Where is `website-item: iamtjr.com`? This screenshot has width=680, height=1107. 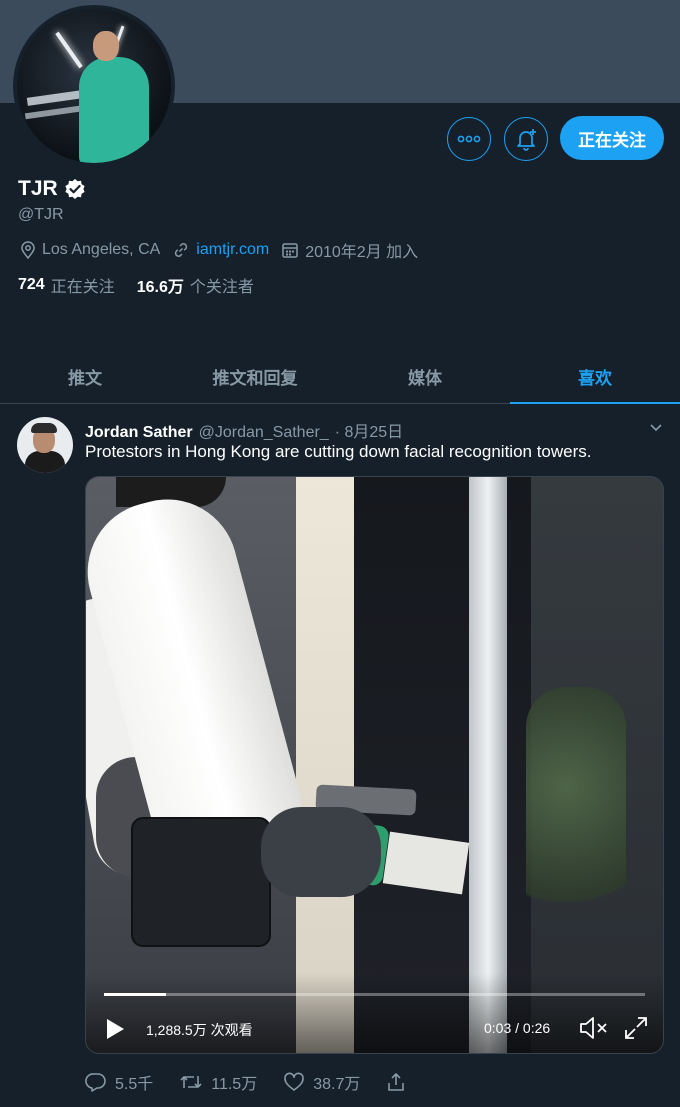
website-item: iamtjr.com is located at coordinates (220, 250).